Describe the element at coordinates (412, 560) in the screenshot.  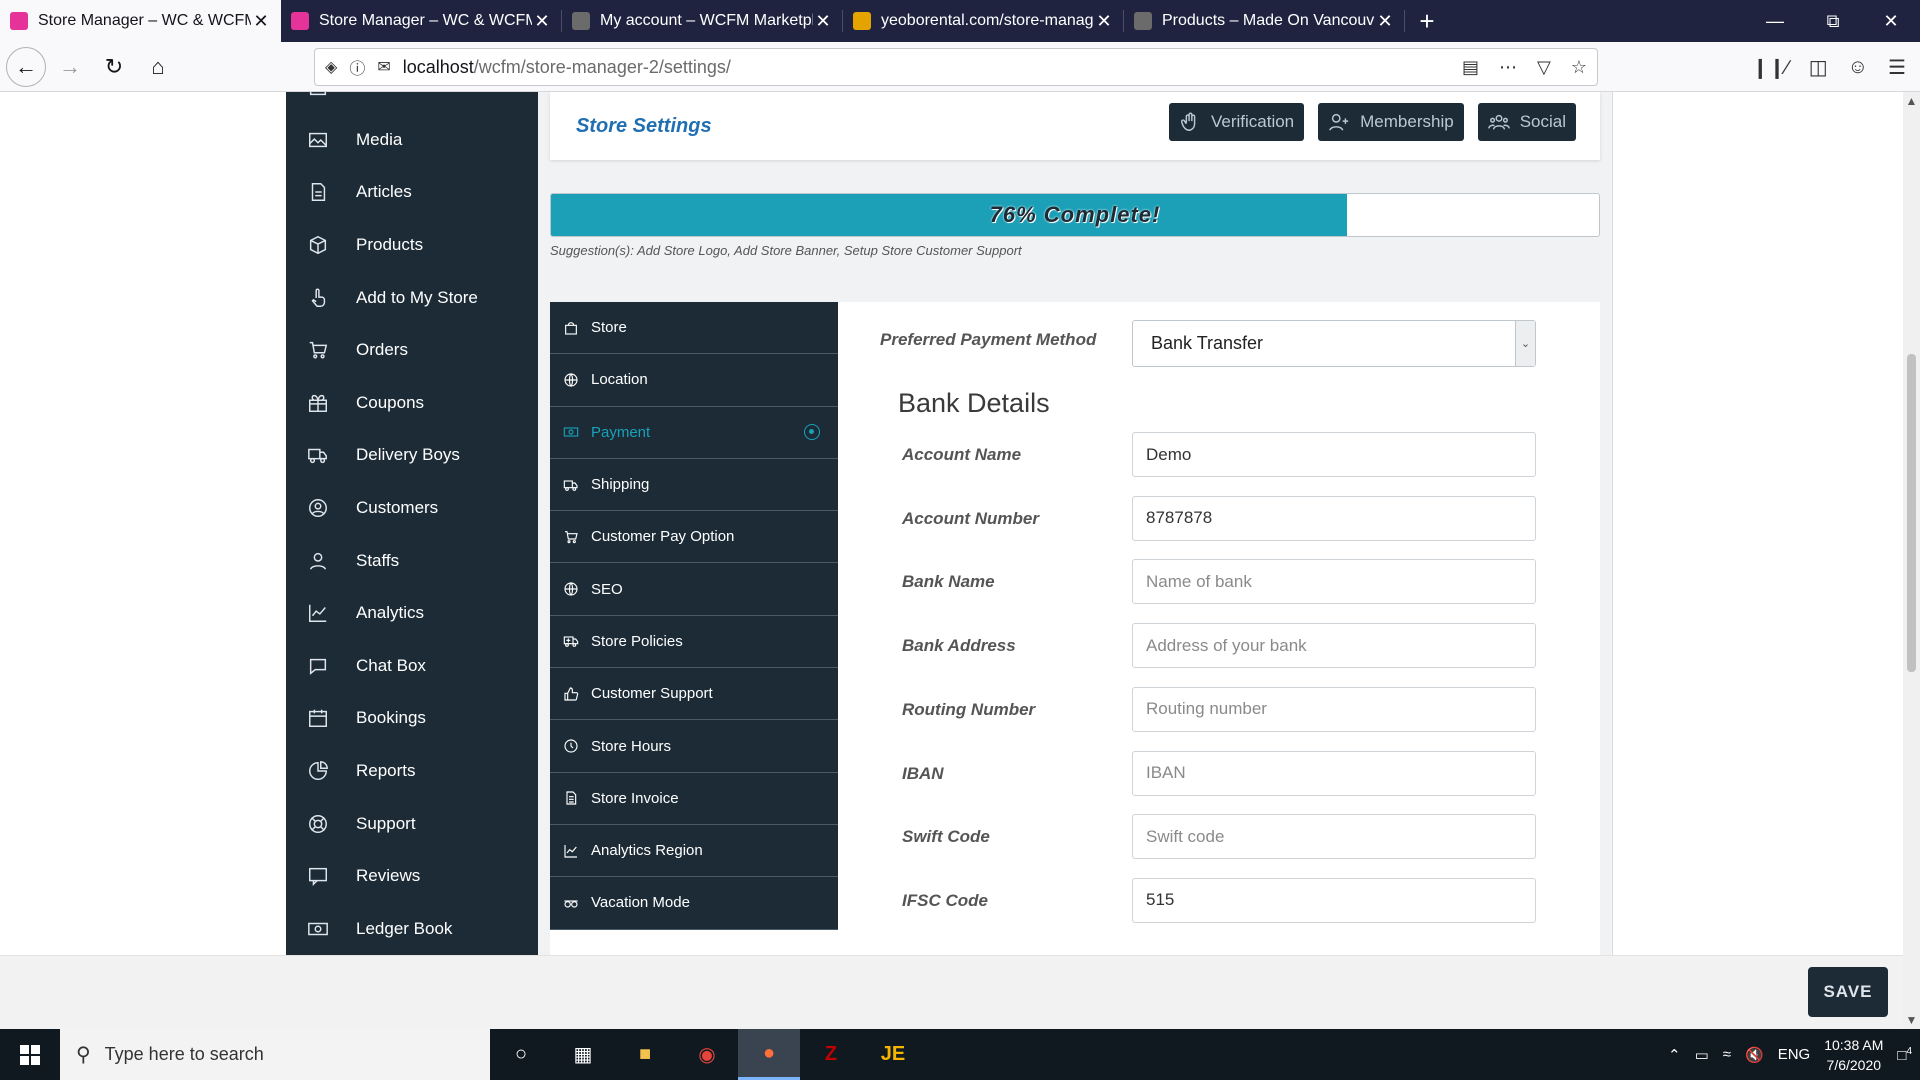
I see `sidebar-item-staffs: Staffs` at that location.